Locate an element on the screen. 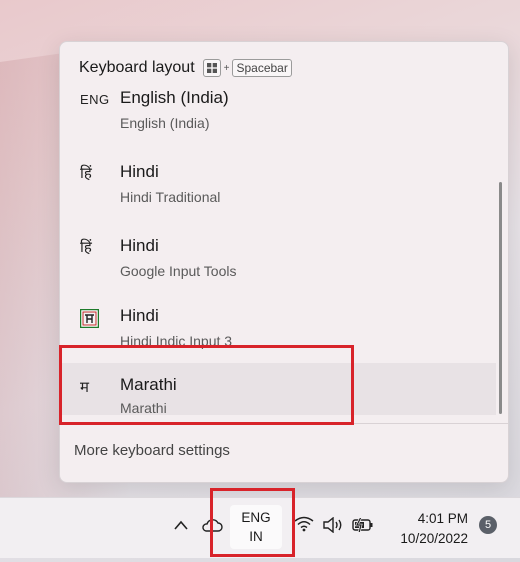 The height and width of the screenshot is (562, 520). shortcut-plus: + is located at coordinates (226, 68).